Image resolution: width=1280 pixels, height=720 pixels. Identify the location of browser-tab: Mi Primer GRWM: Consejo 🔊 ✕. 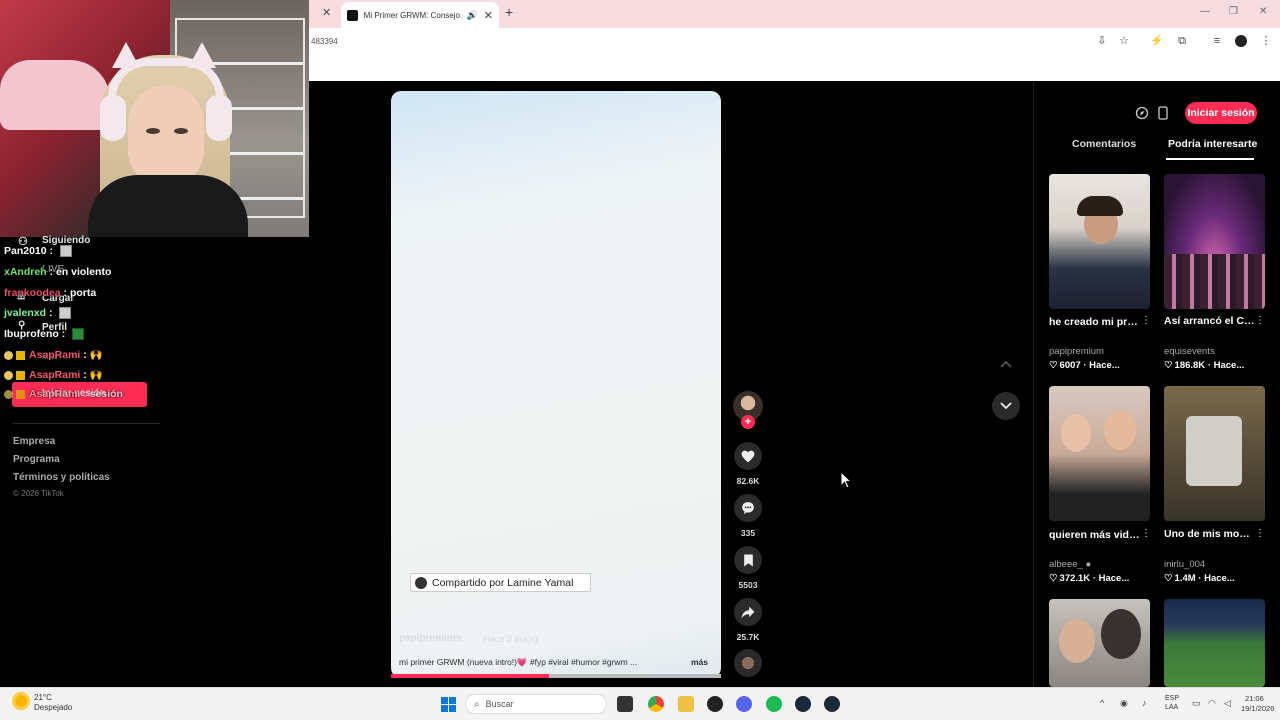
(420, 15).